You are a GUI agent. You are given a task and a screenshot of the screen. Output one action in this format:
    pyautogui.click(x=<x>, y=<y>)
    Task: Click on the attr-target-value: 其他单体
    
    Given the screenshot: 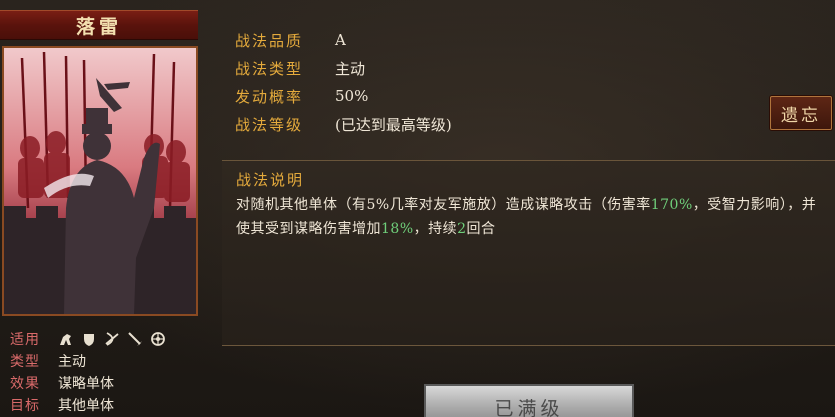 What is the action you would take?
    pyautogui.click(x=86, y=406)
    